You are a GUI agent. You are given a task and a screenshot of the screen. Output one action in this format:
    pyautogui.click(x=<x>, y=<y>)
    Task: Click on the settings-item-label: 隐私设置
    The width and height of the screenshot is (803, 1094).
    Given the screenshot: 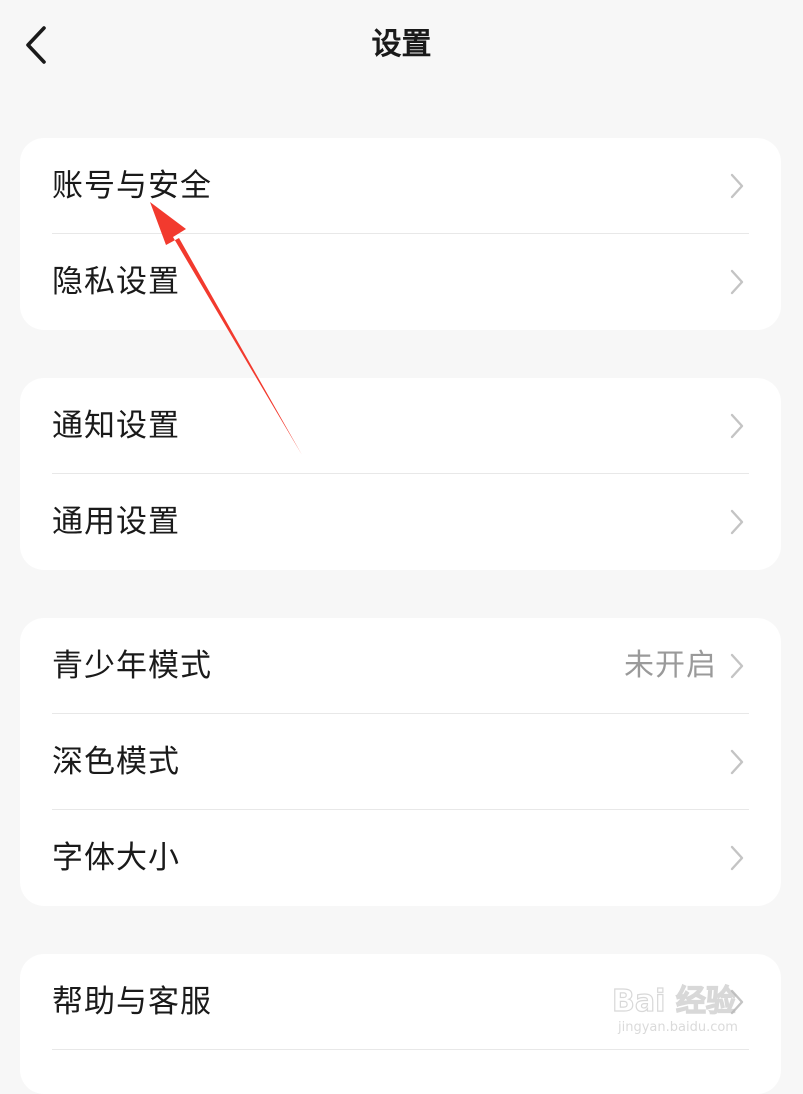 What is the action you would take?
    pyautogui.click(x=116, y=282)
    